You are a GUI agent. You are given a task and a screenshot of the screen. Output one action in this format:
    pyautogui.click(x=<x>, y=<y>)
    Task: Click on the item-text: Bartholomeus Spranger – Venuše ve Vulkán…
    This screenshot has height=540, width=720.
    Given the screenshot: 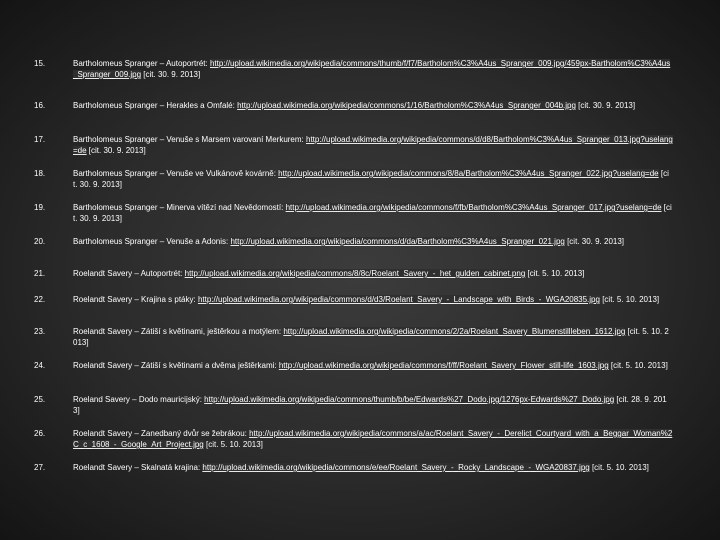 What is the action you would take?
    pyautogui.click(x=373, y=179)
    